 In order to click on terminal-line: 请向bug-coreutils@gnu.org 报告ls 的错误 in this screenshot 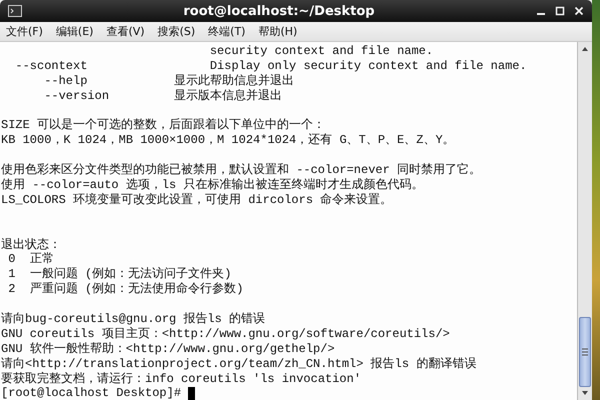, I will do `click(133, 319)`.